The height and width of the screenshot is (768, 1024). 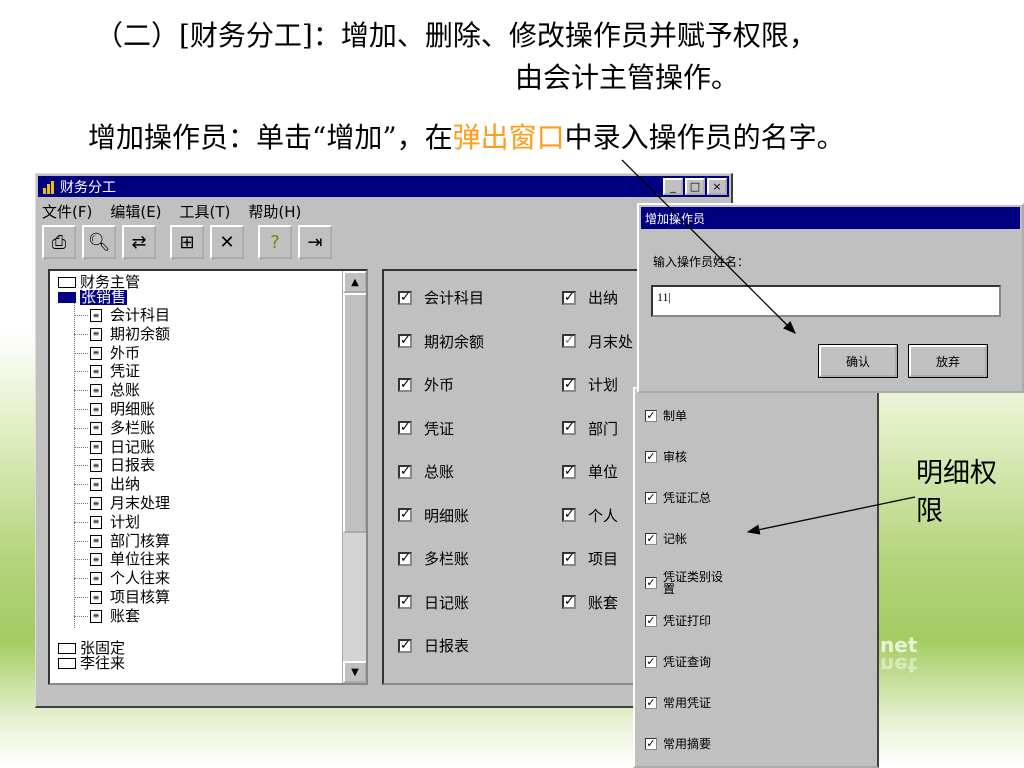 I want to click on tree-child-item: ≡ 日报表, so click(x=122, y=465).